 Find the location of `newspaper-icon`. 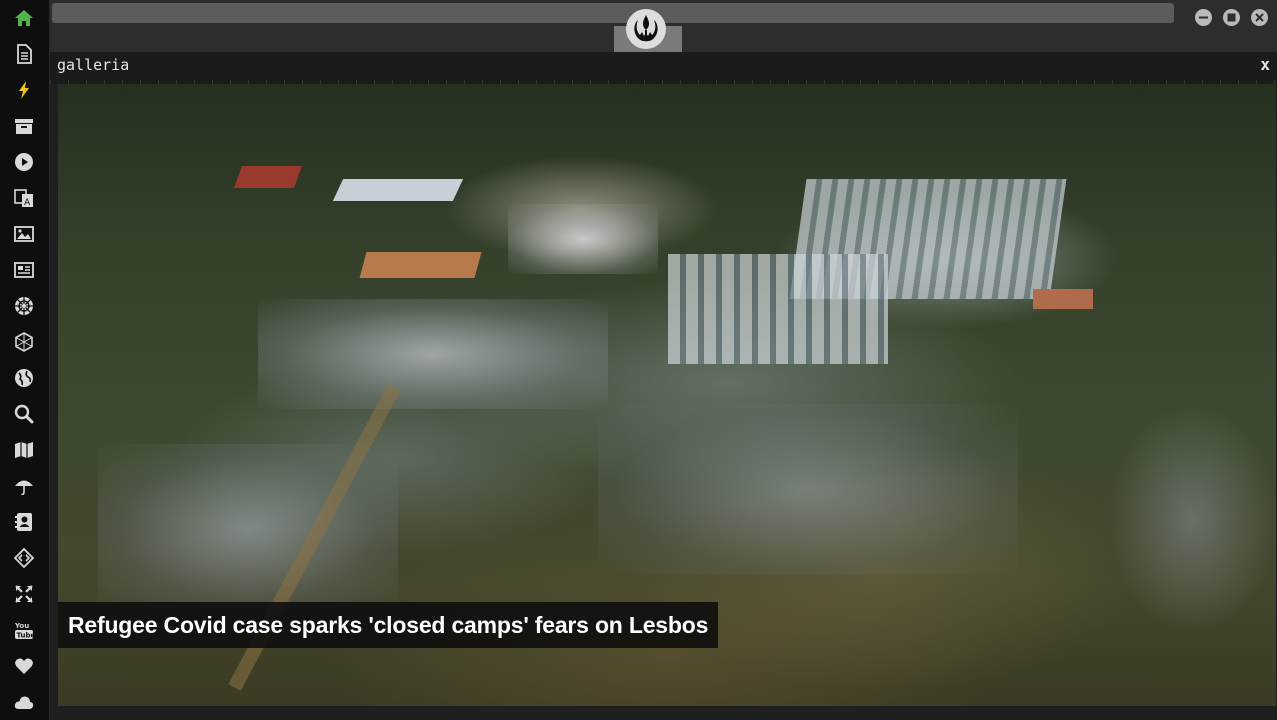

newspaper-icon is located at coordinates (24, 270).